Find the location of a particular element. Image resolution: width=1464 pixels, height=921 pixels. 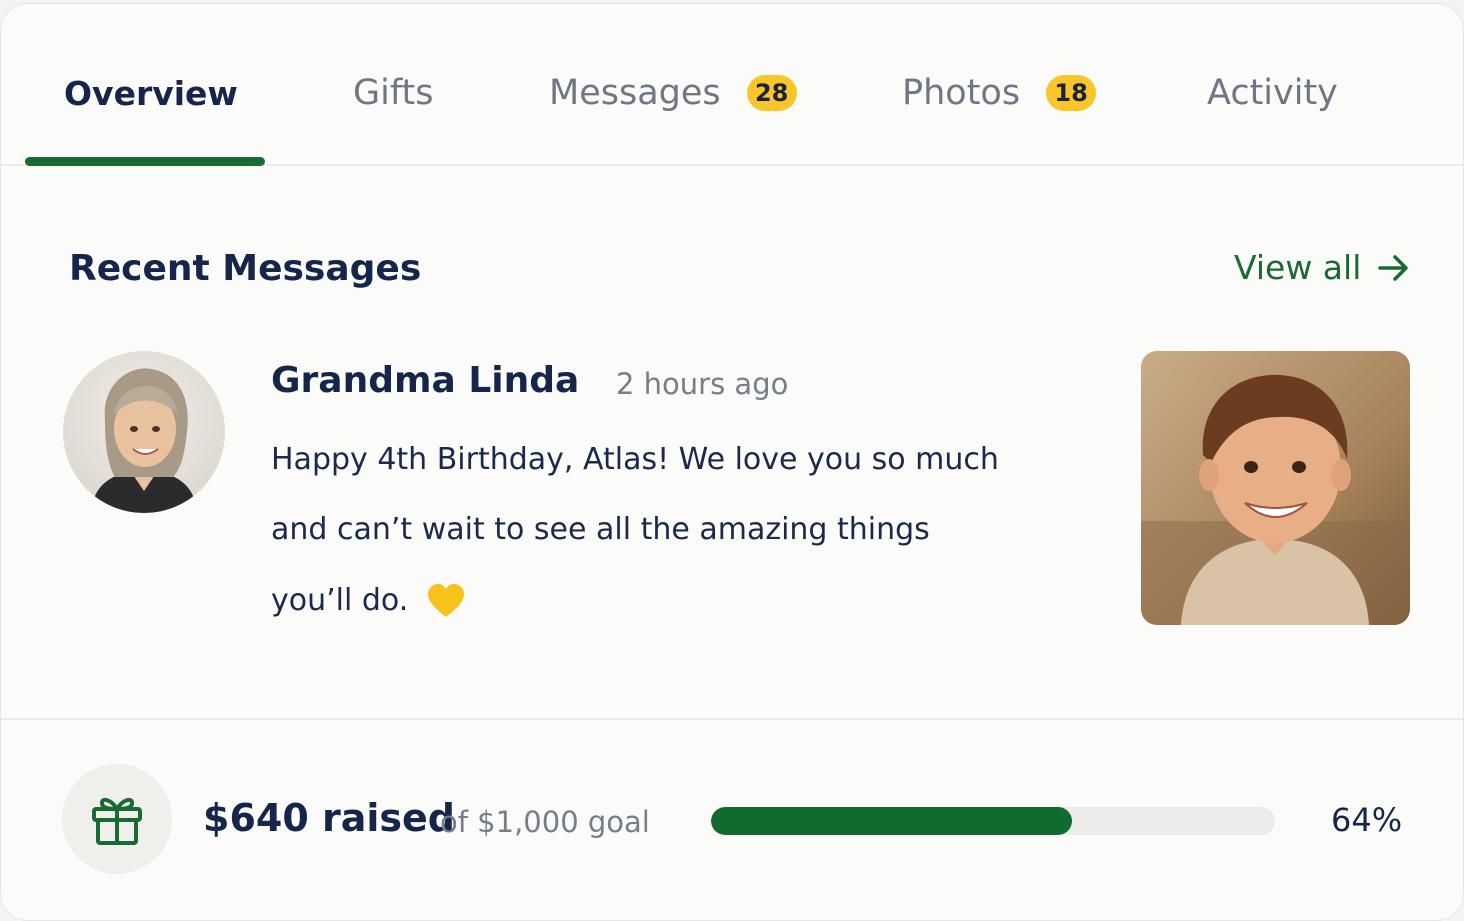

amount-raised: $640 raised is located at coordinates (329, 818).